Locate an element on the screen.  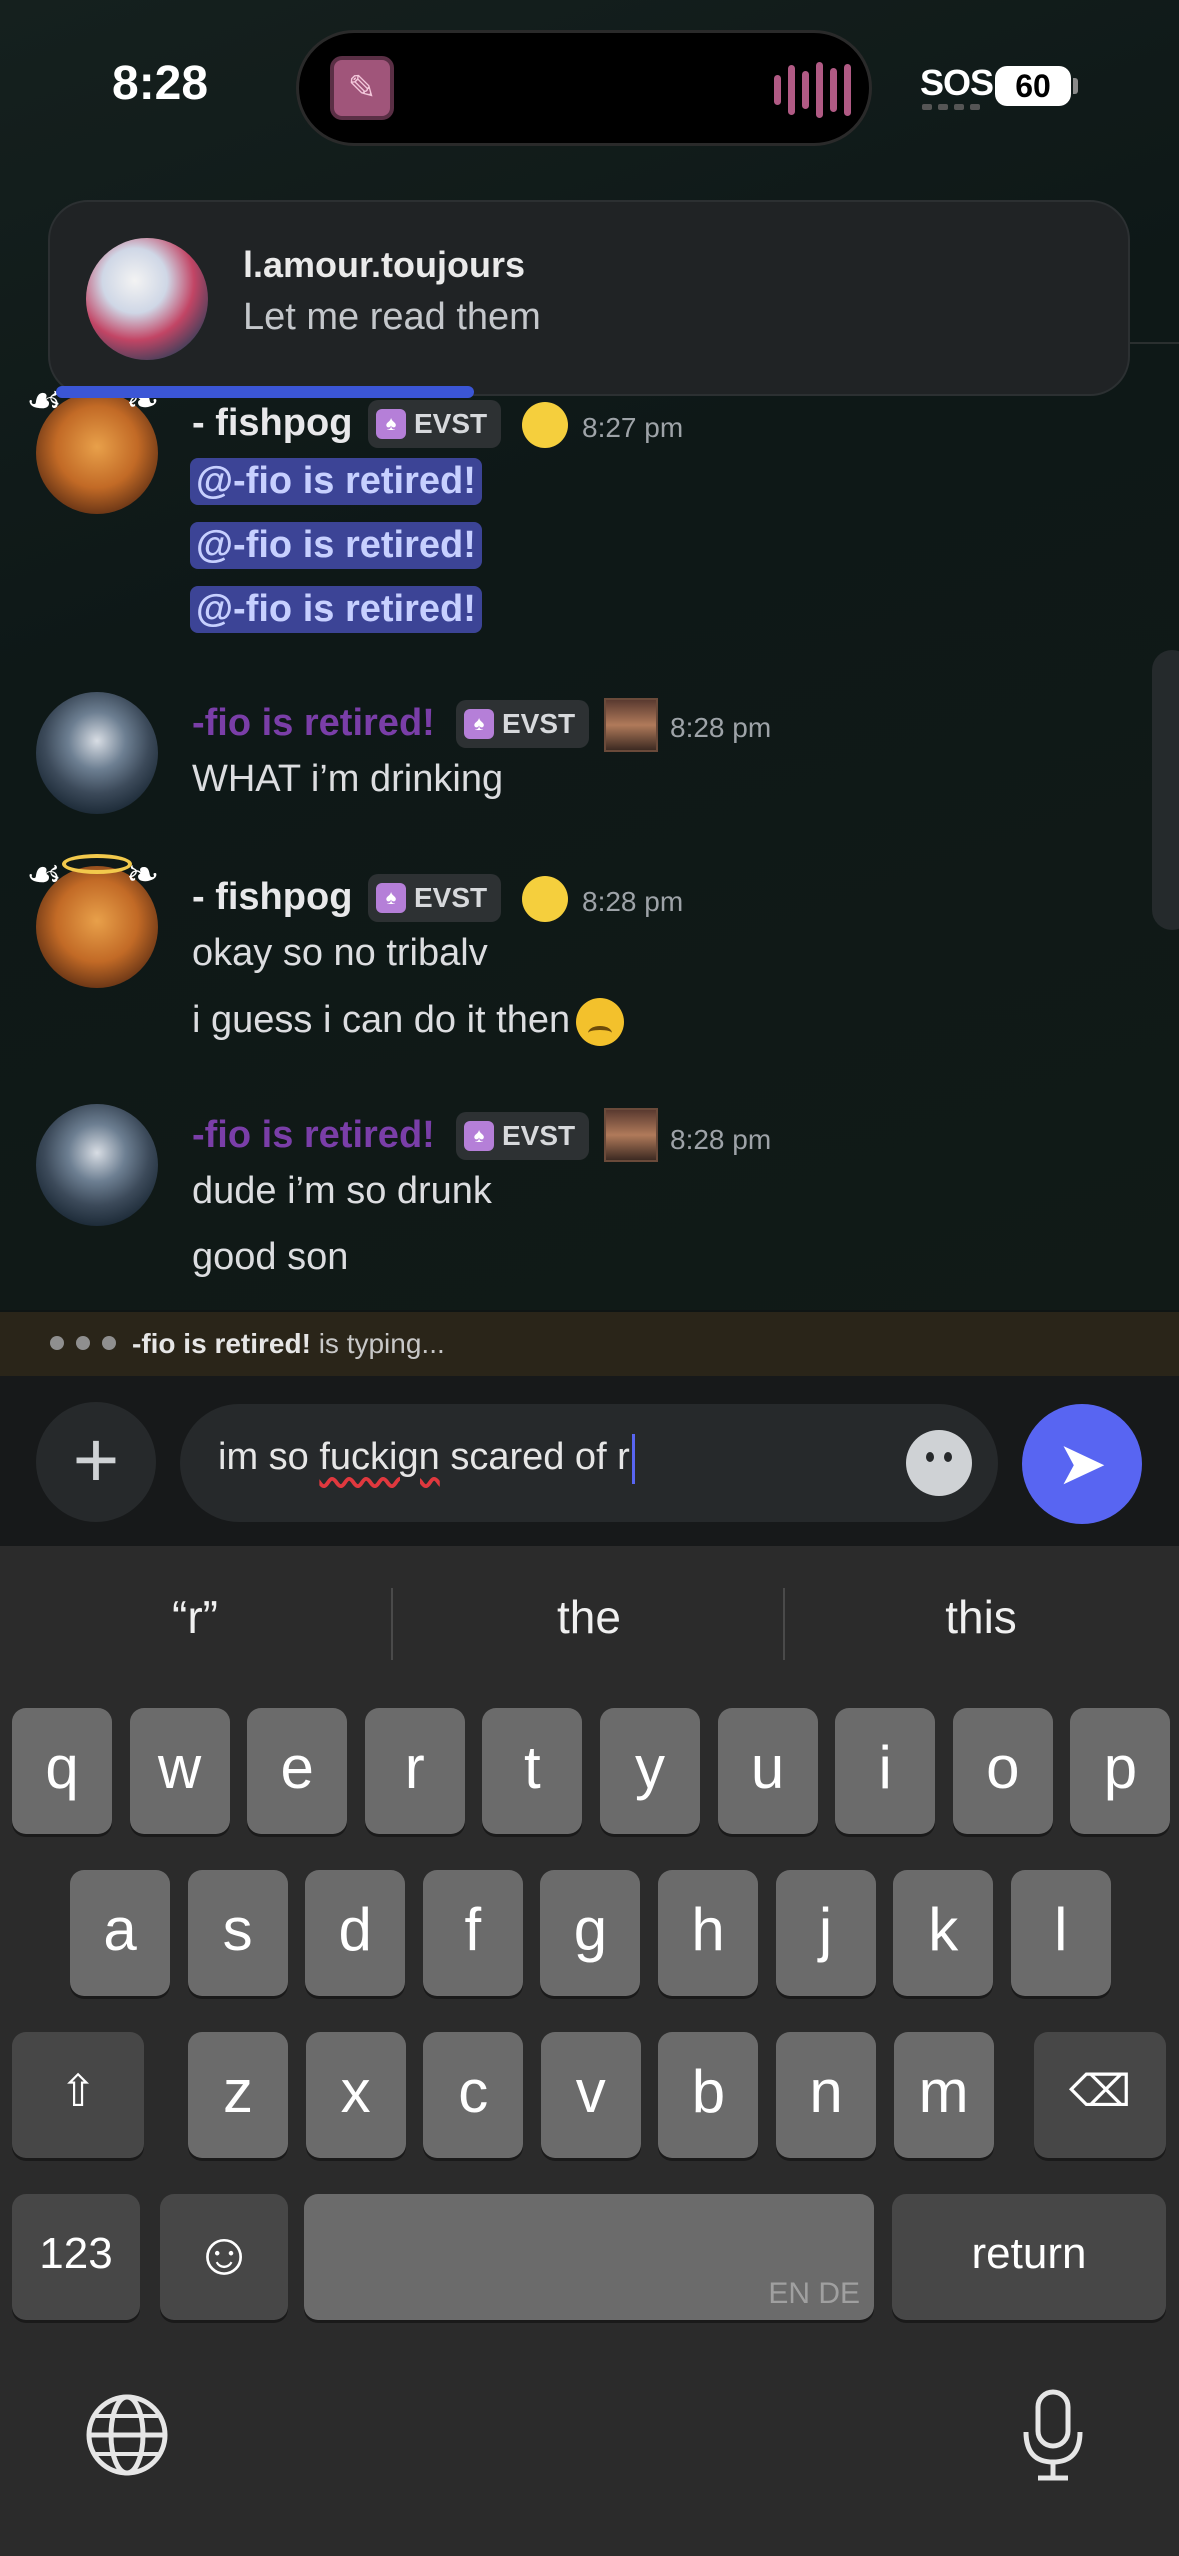
message-text: i guess i can do it then is located at coordinates (381, 1020).